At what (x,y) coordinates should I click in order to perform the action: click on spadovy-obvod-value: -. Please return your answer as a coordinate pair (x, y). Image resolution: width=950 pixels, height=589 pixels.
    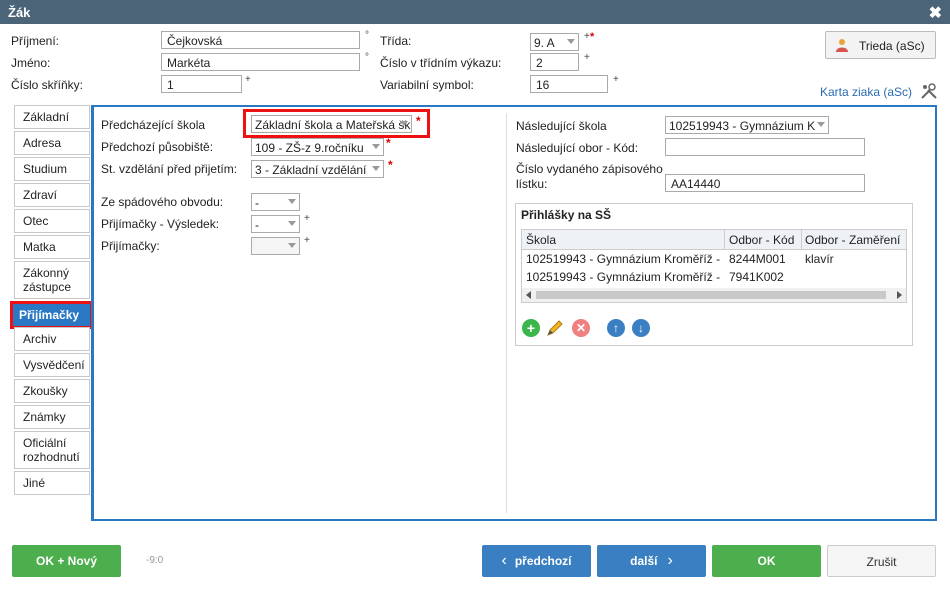
    Looking at the image, I should click on (257, 203).